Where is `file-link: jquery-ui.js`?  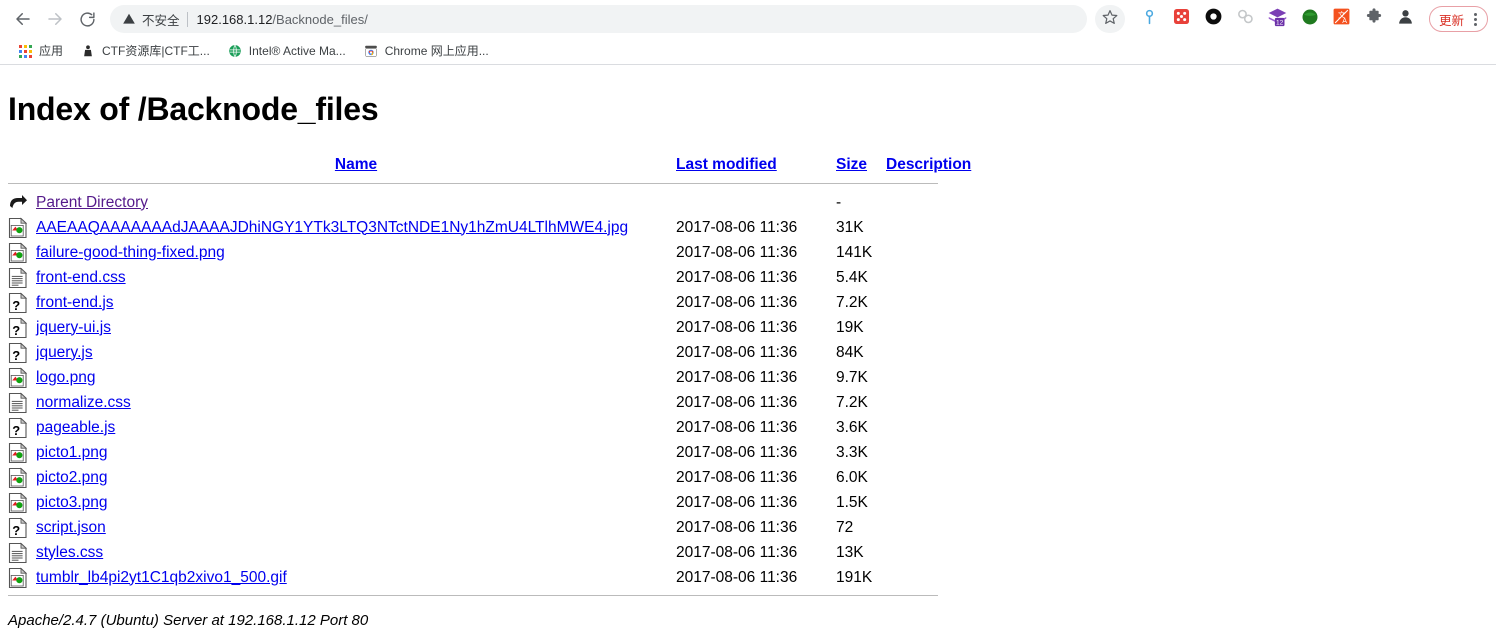
file-link: jquery-ui.js is located at coordinates (73, 327).